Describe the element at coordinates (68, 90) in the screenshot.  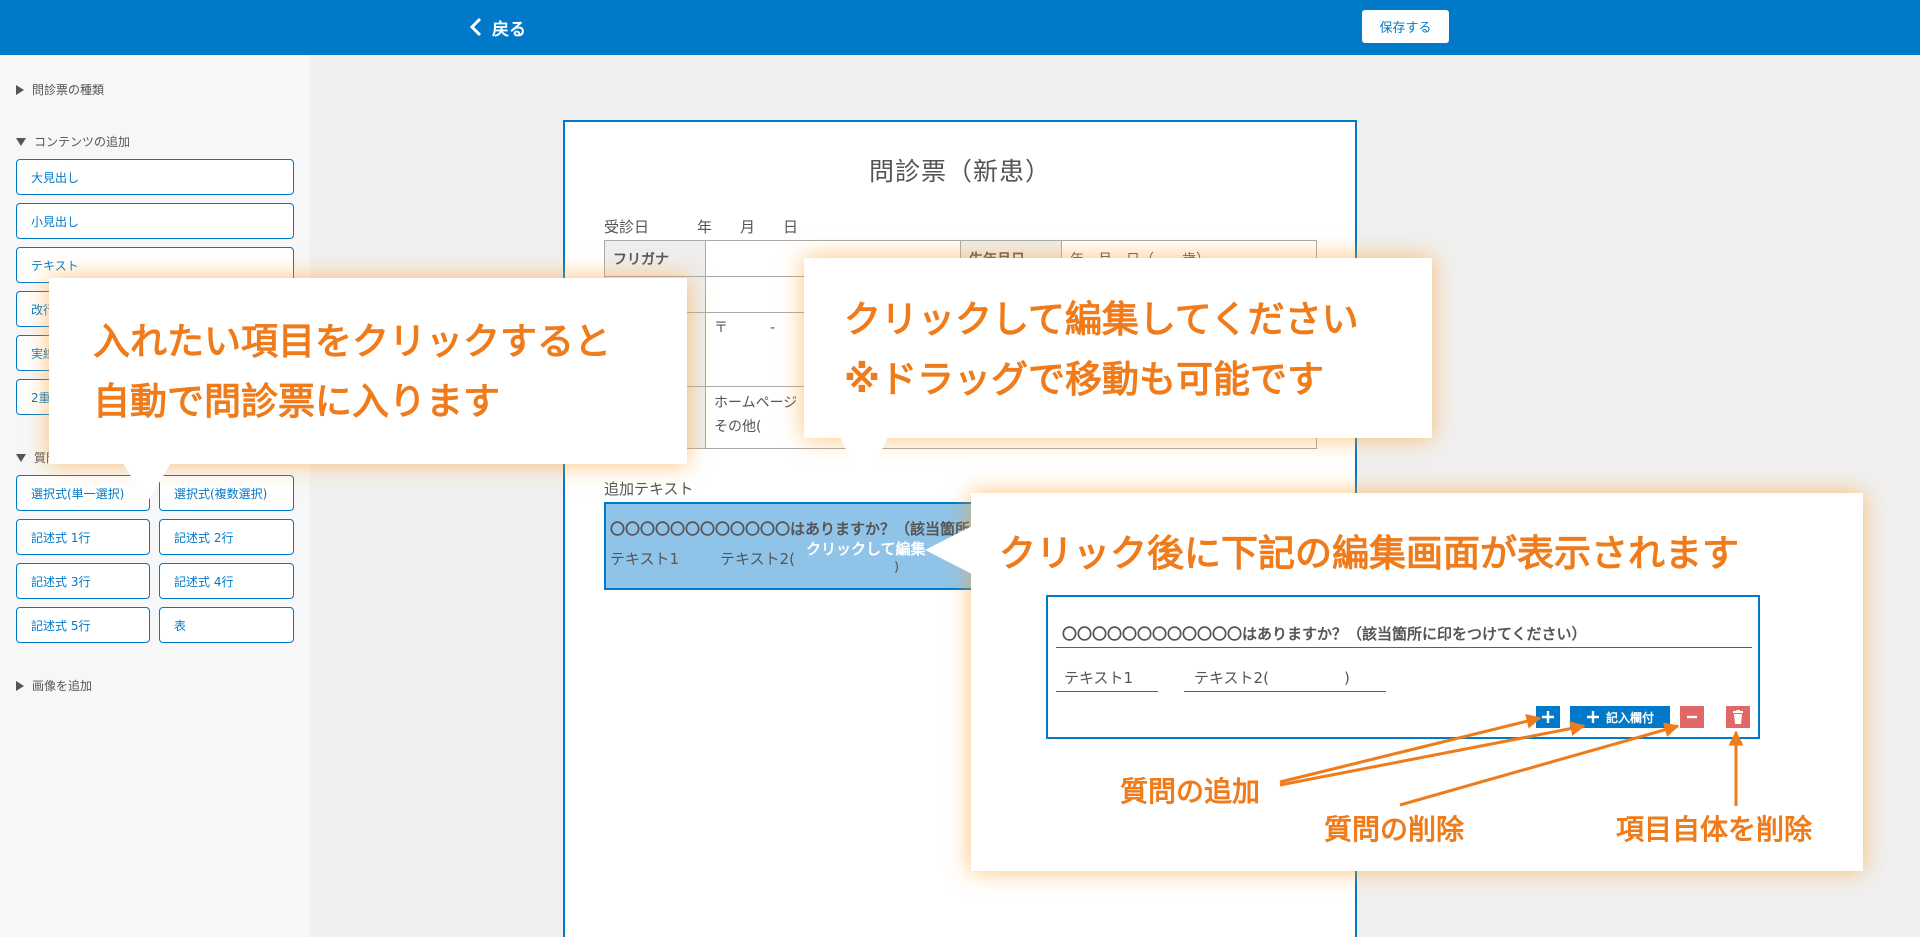
I see `section-label: 問診票の種類` at that location.